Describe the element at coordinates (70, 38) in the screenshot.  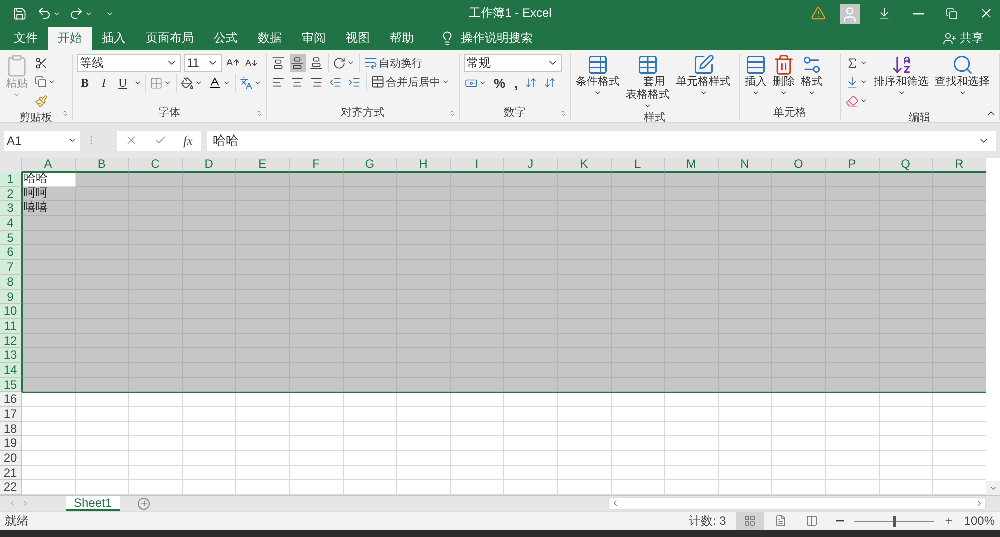
I see `ribbon-tab: 开始` at that location.